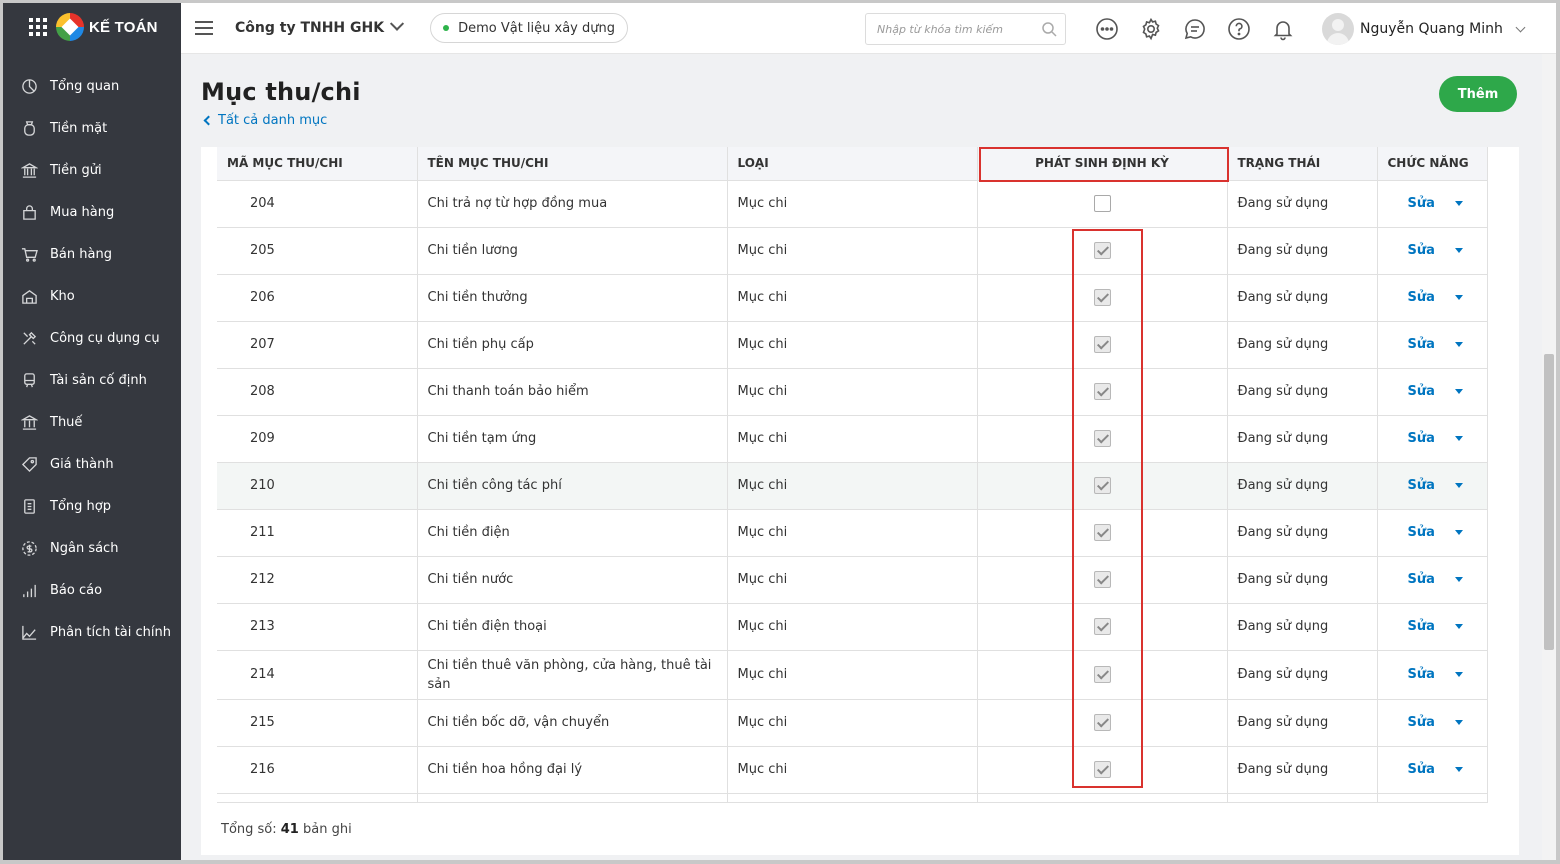  I want to click on search-icon, so click(1049, 29).